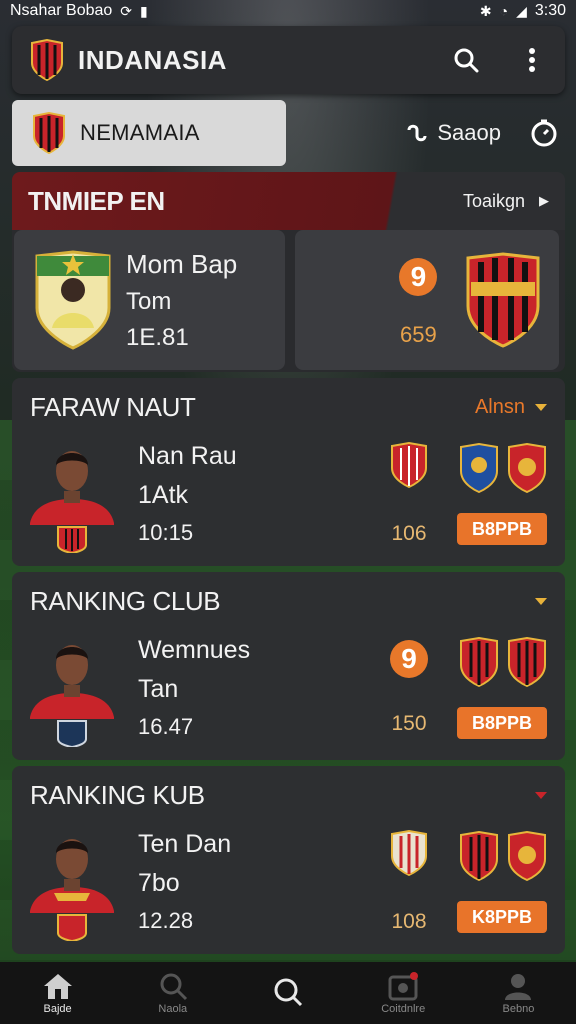  I want to click on notification-icon: ▮, so click(144, 10).